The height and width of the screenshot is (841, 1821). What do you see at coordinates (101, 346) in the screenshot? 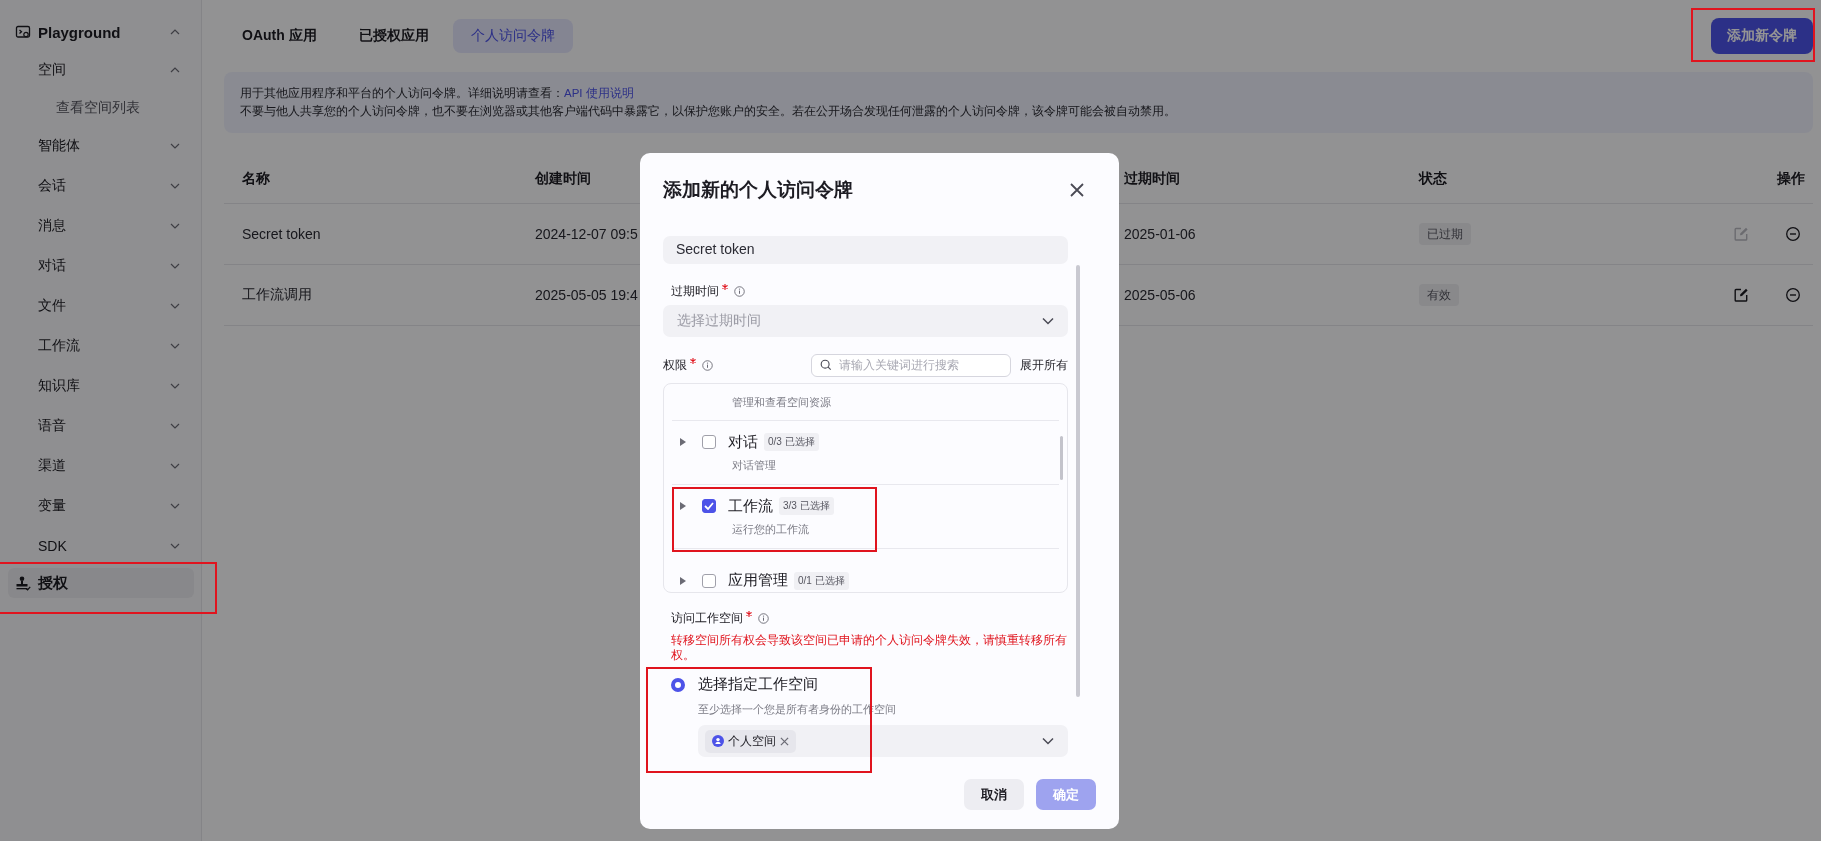
I see `sidebar-item: 工作流` at bounding box center [101, 346].